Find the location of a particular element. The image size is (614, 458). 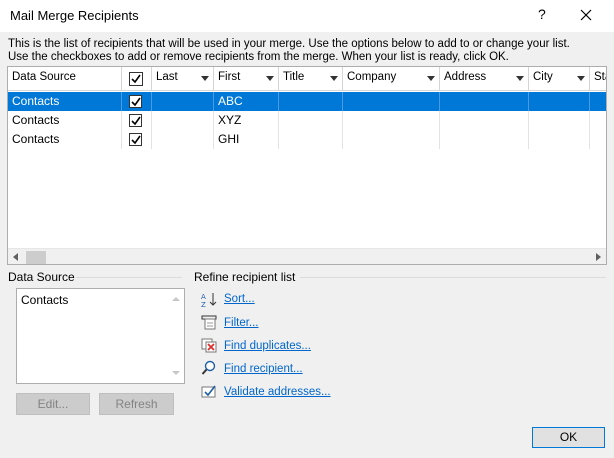

find-recipient-icon is located at coordinates (209, 368).